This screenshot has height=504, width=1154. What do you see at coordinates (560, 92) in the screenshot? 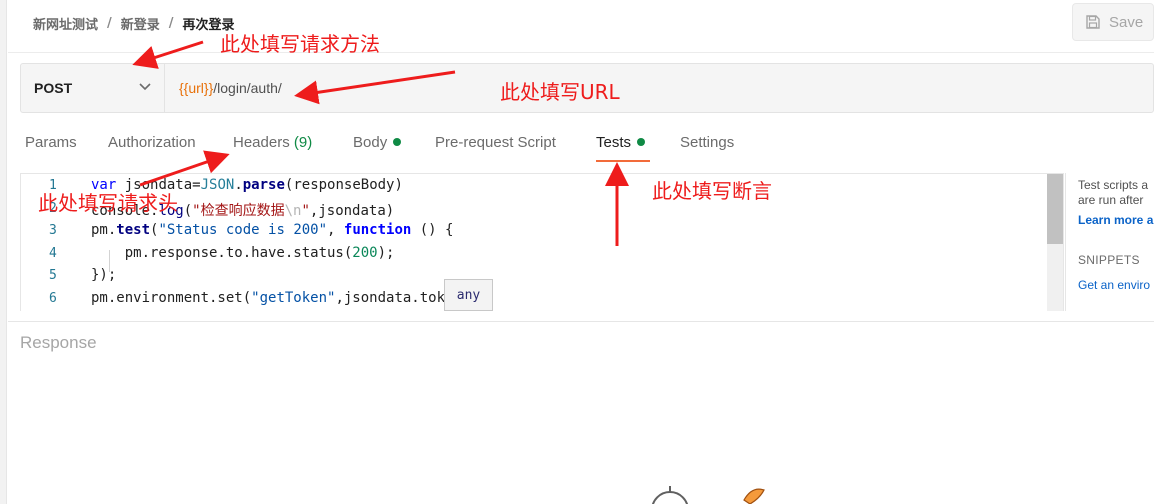
I see `annotation-url: 此处填写URL` at bounding box center [560, 92].